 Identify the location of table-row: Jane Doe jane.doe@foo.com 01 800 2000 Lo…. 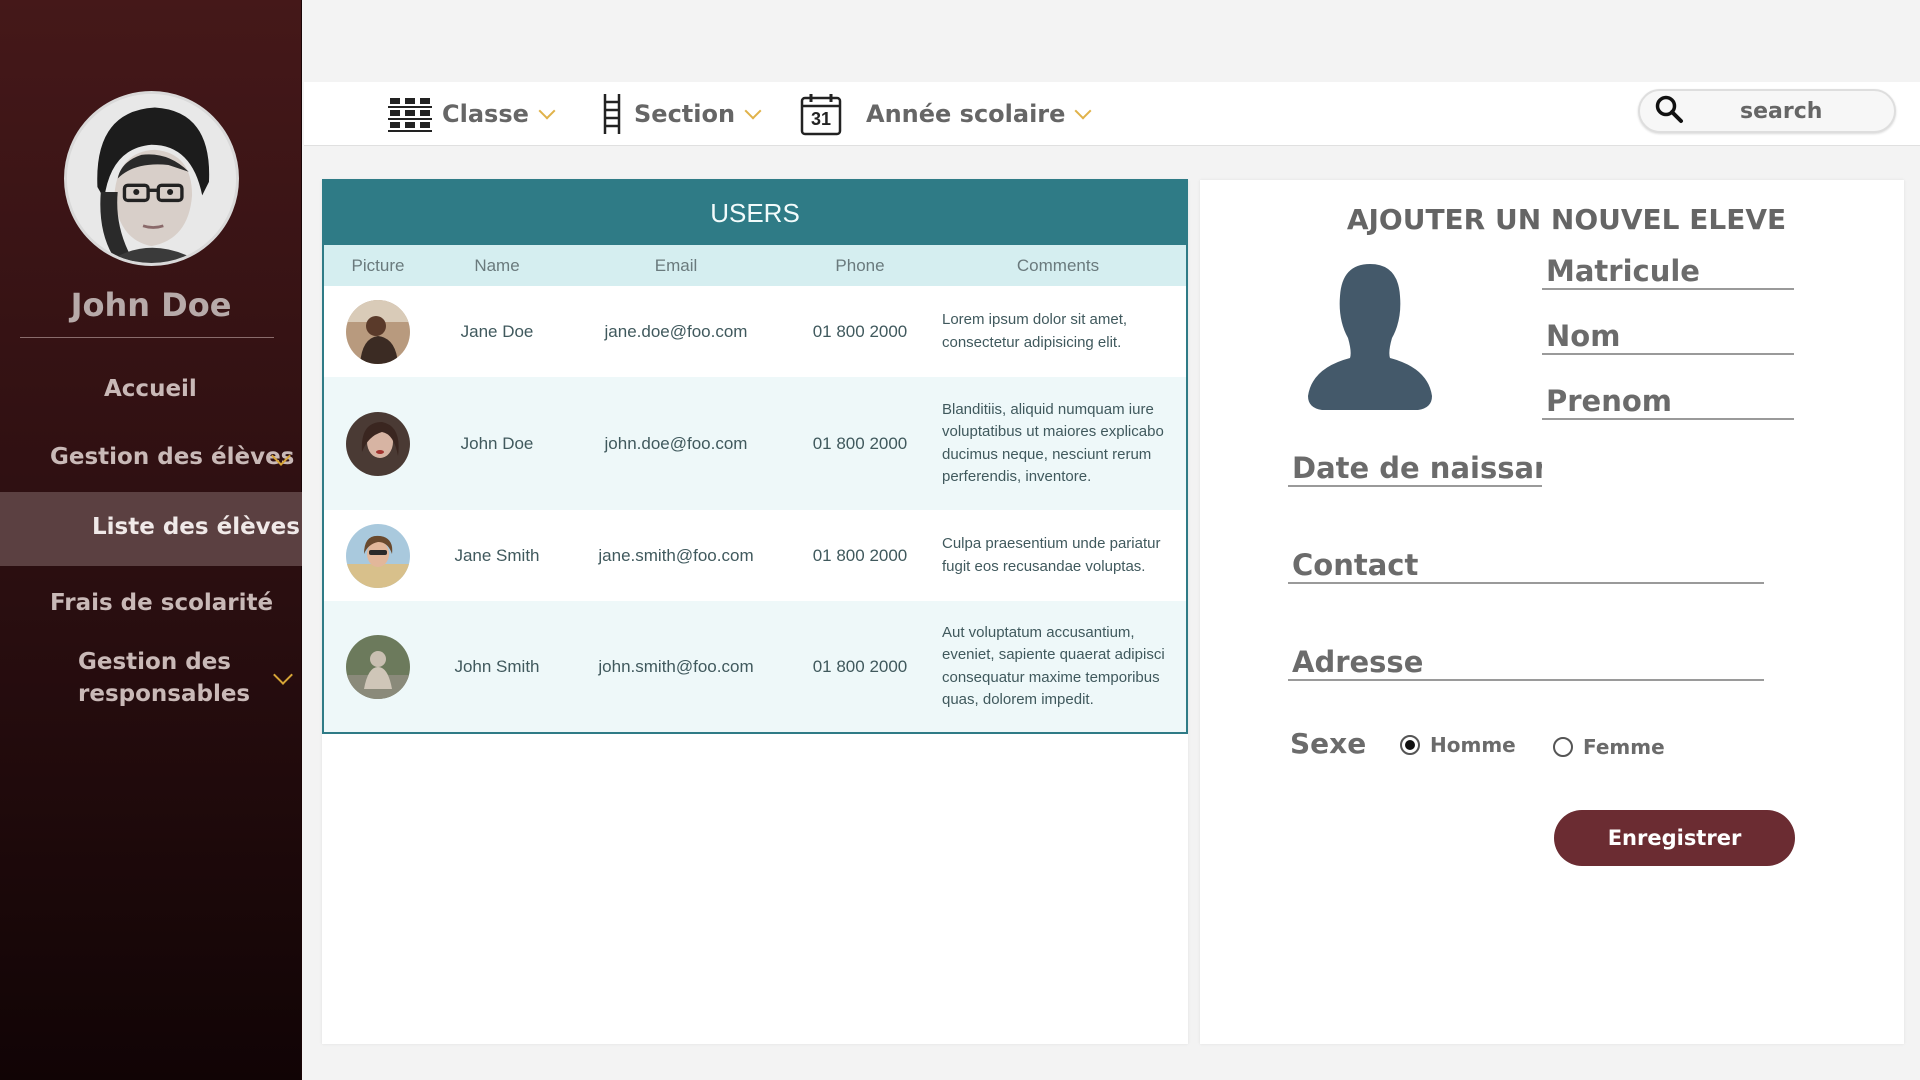
(755, 331).